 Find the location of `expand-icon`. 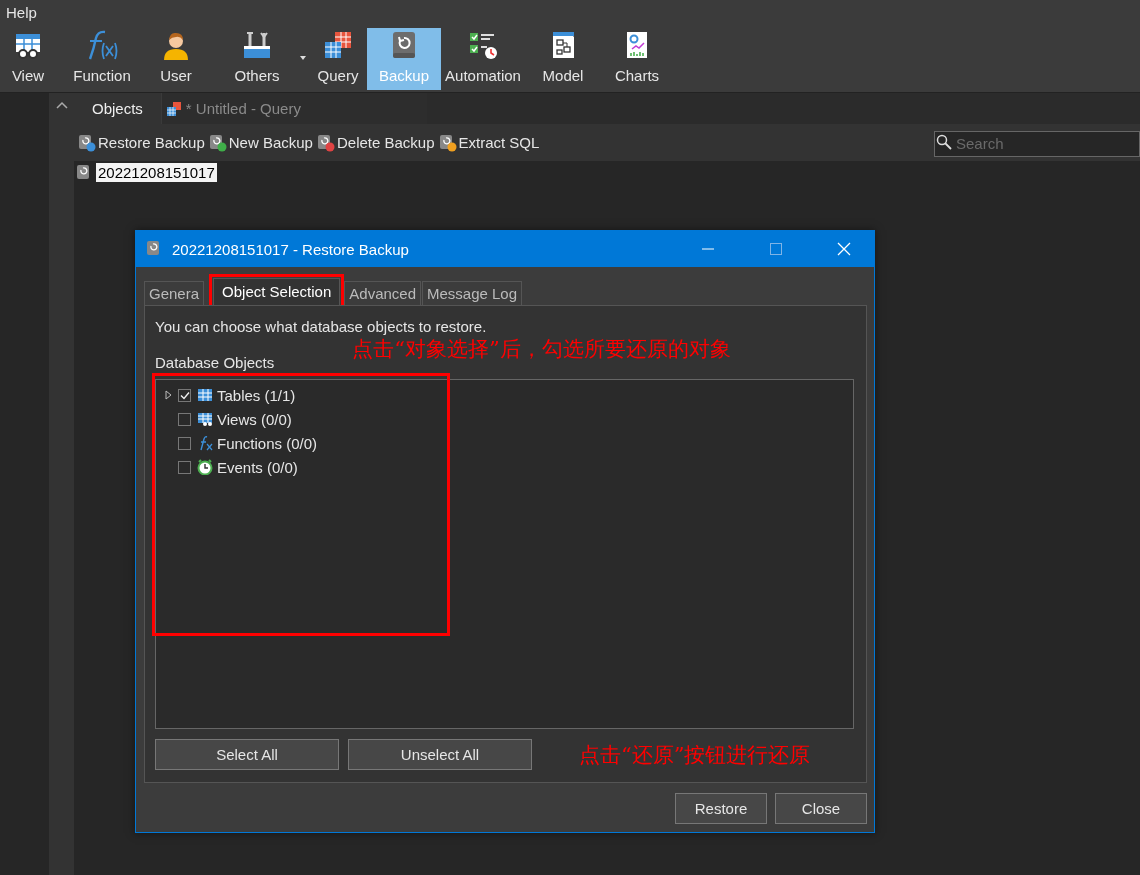

expand-icon is located at coordinates (168, 395).